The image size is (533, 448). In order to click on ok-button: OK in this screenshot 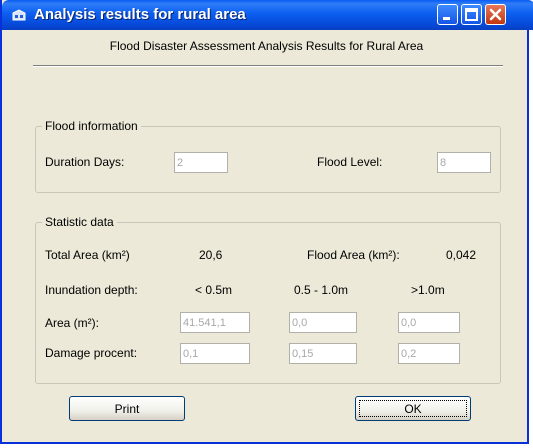, I will do `click(413, 408)`.